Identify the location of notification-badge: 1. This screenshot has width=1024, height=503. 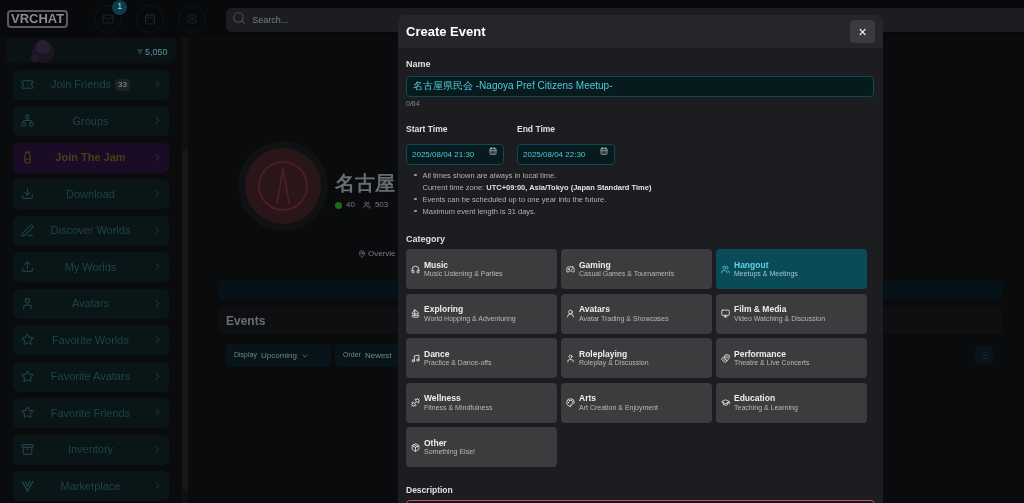
(120, 7).